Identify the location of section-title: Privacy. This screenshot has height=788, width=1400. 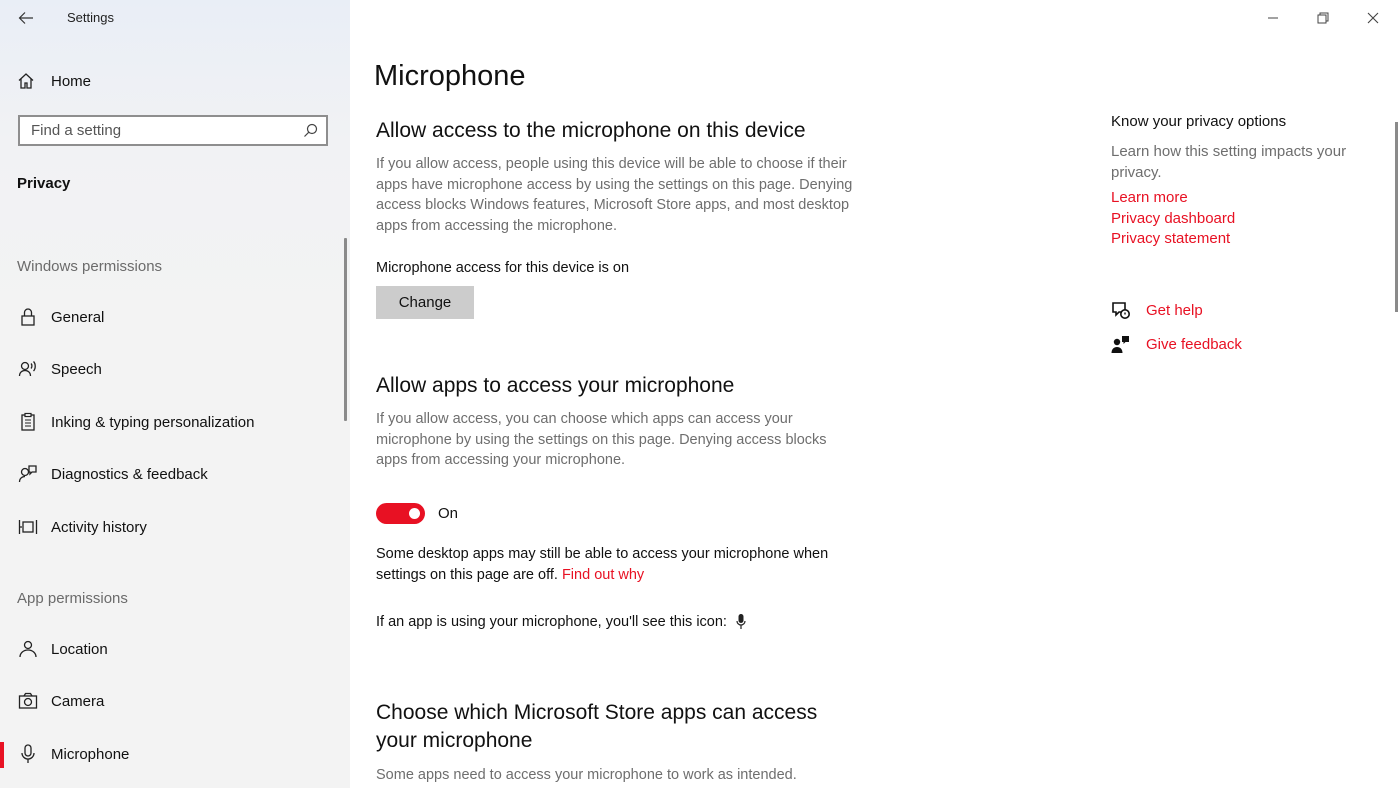
(44, 183).